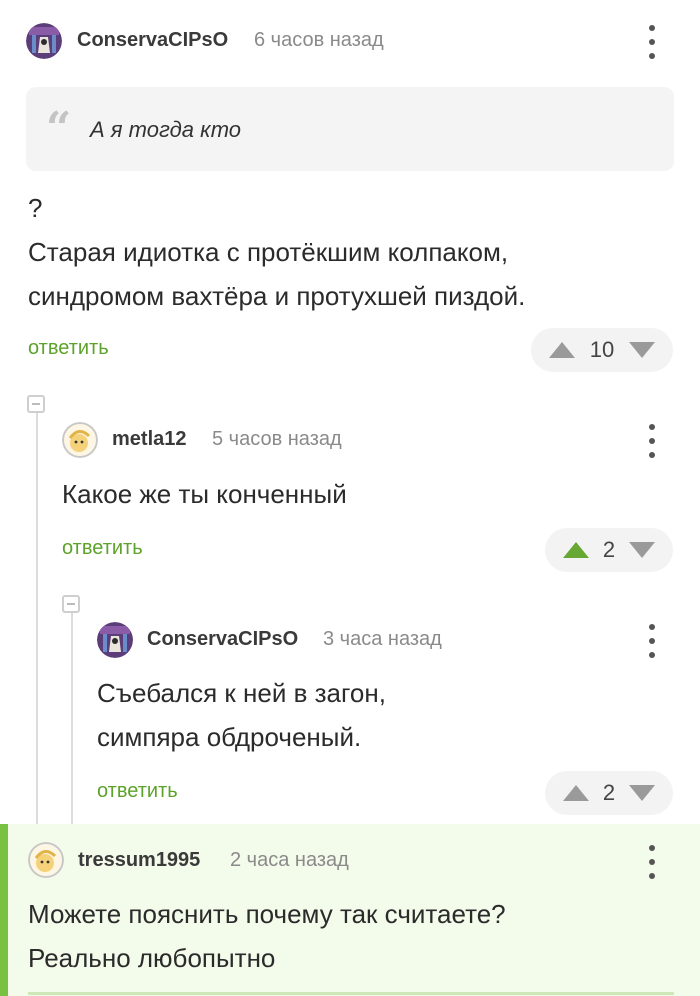  What do you see at coordinates (152, 958) in the screenshot?
I see `comment-text-line: Реально любопытно` at bounding box center [152, 958].